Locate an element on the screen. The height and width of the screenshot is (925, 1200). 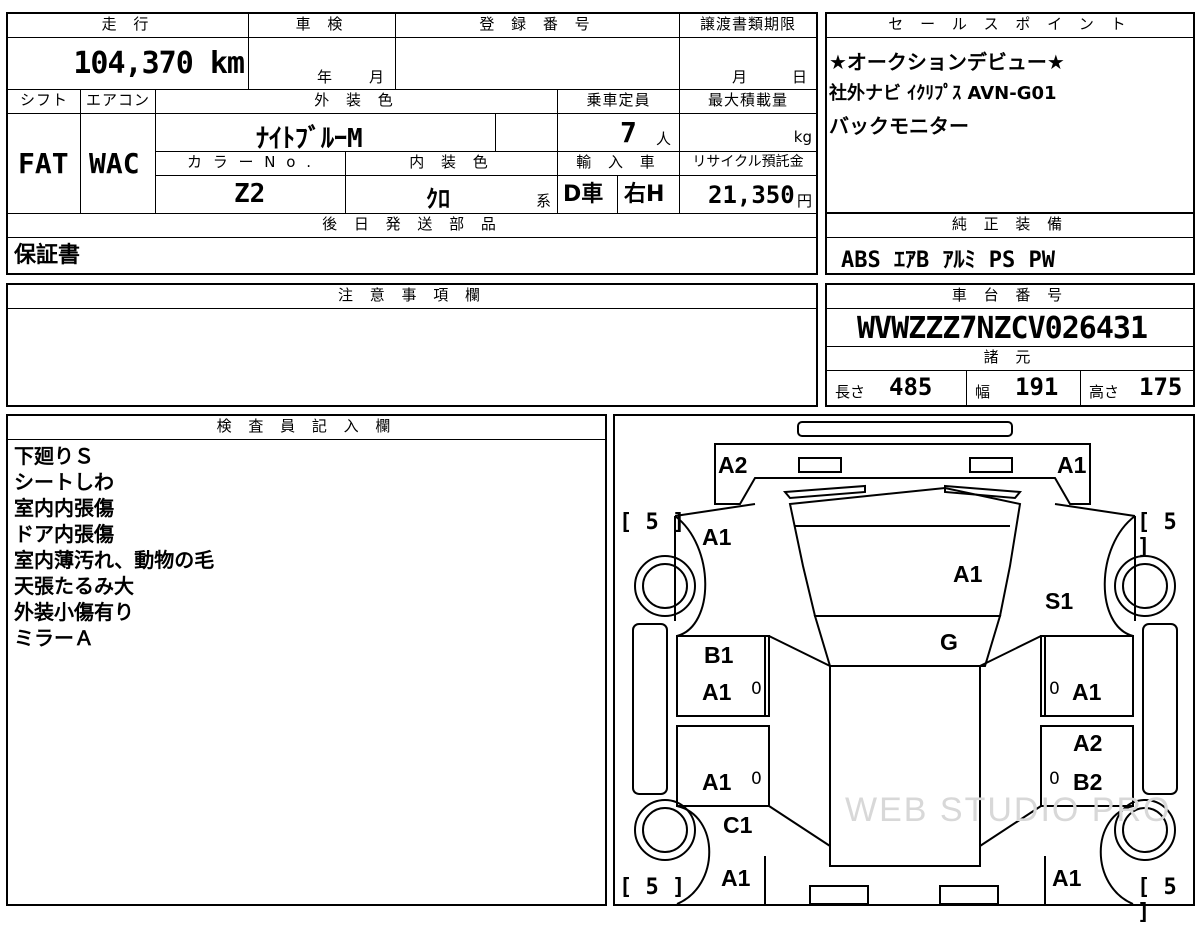
reg-number-cell is located at coordinates (538, 64).